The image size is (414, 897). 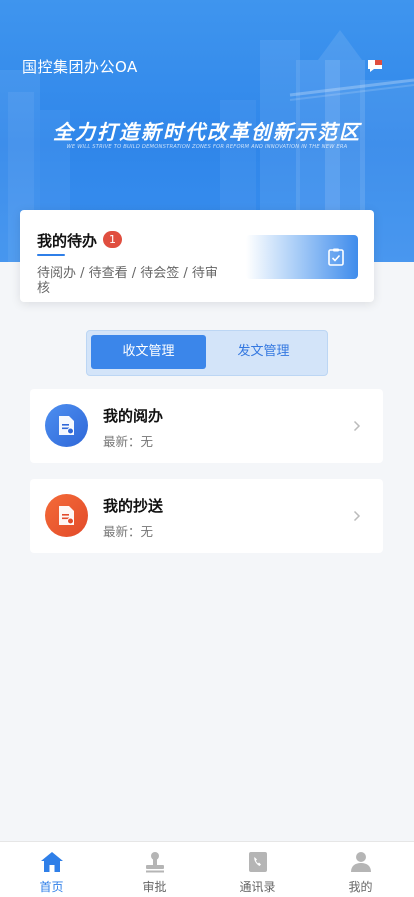 I want to click on my-todo-card: 我的待办 1 待阅办 / 待查看 / 待会签 / 待审核, so click(x=197, y=256).